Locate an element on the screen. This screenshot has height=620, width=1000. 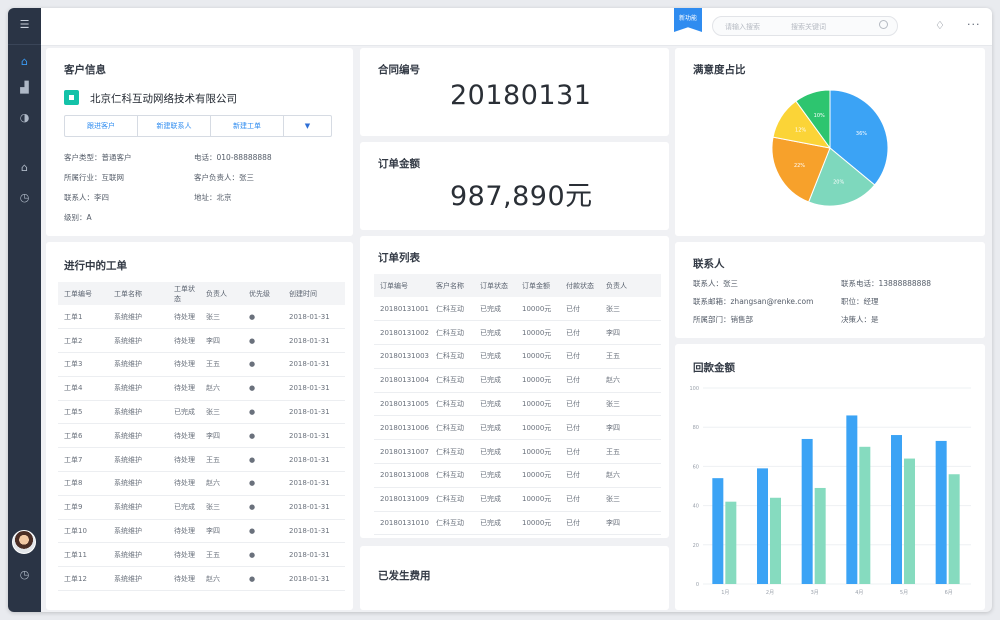
company-name: 北京仁科互动网络技术有限公司 is located at coordinates (163, 99).